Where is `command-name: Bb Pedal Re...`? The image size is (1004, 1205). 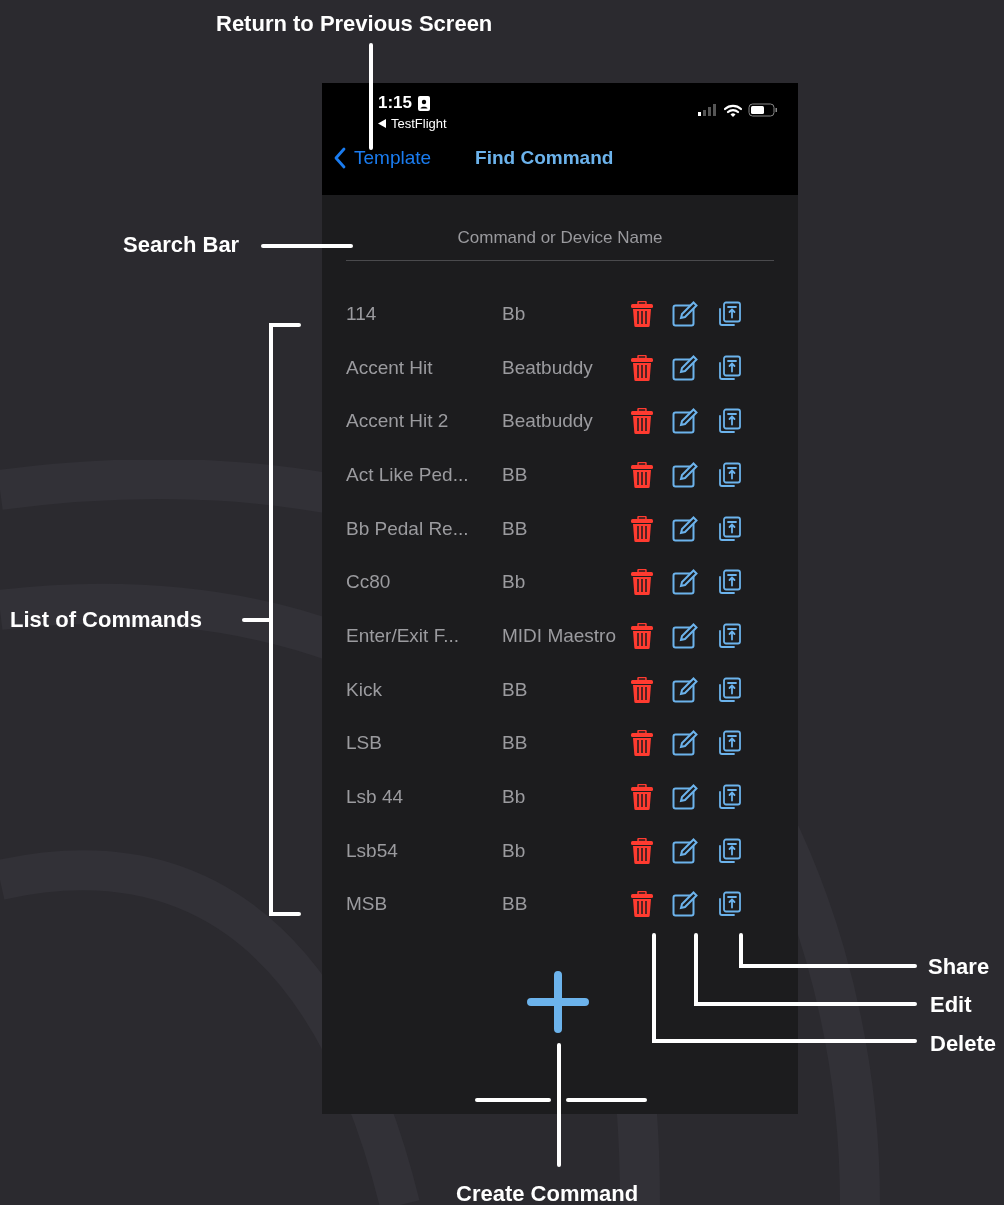 command-name: Bb Pedal Re... is located at coordinates (408, 528).